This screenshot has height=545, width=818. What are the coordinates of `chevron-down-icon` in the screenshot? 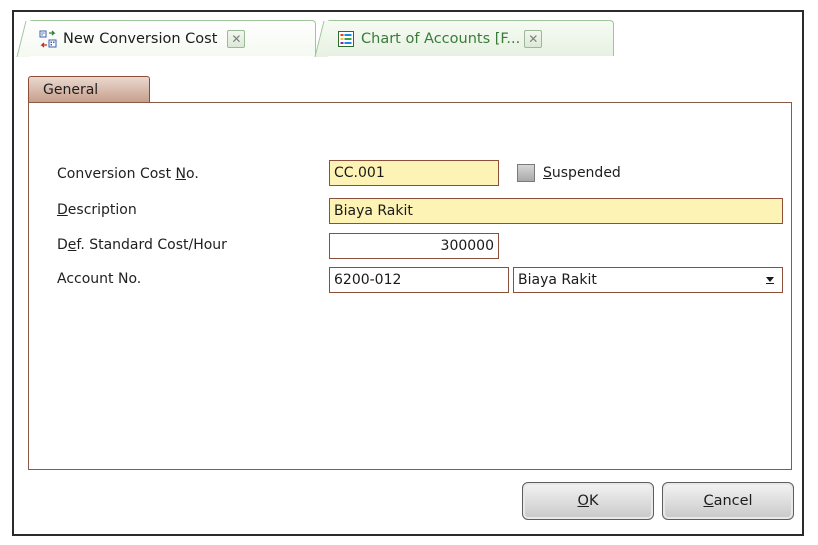 It's located at (770, 280).